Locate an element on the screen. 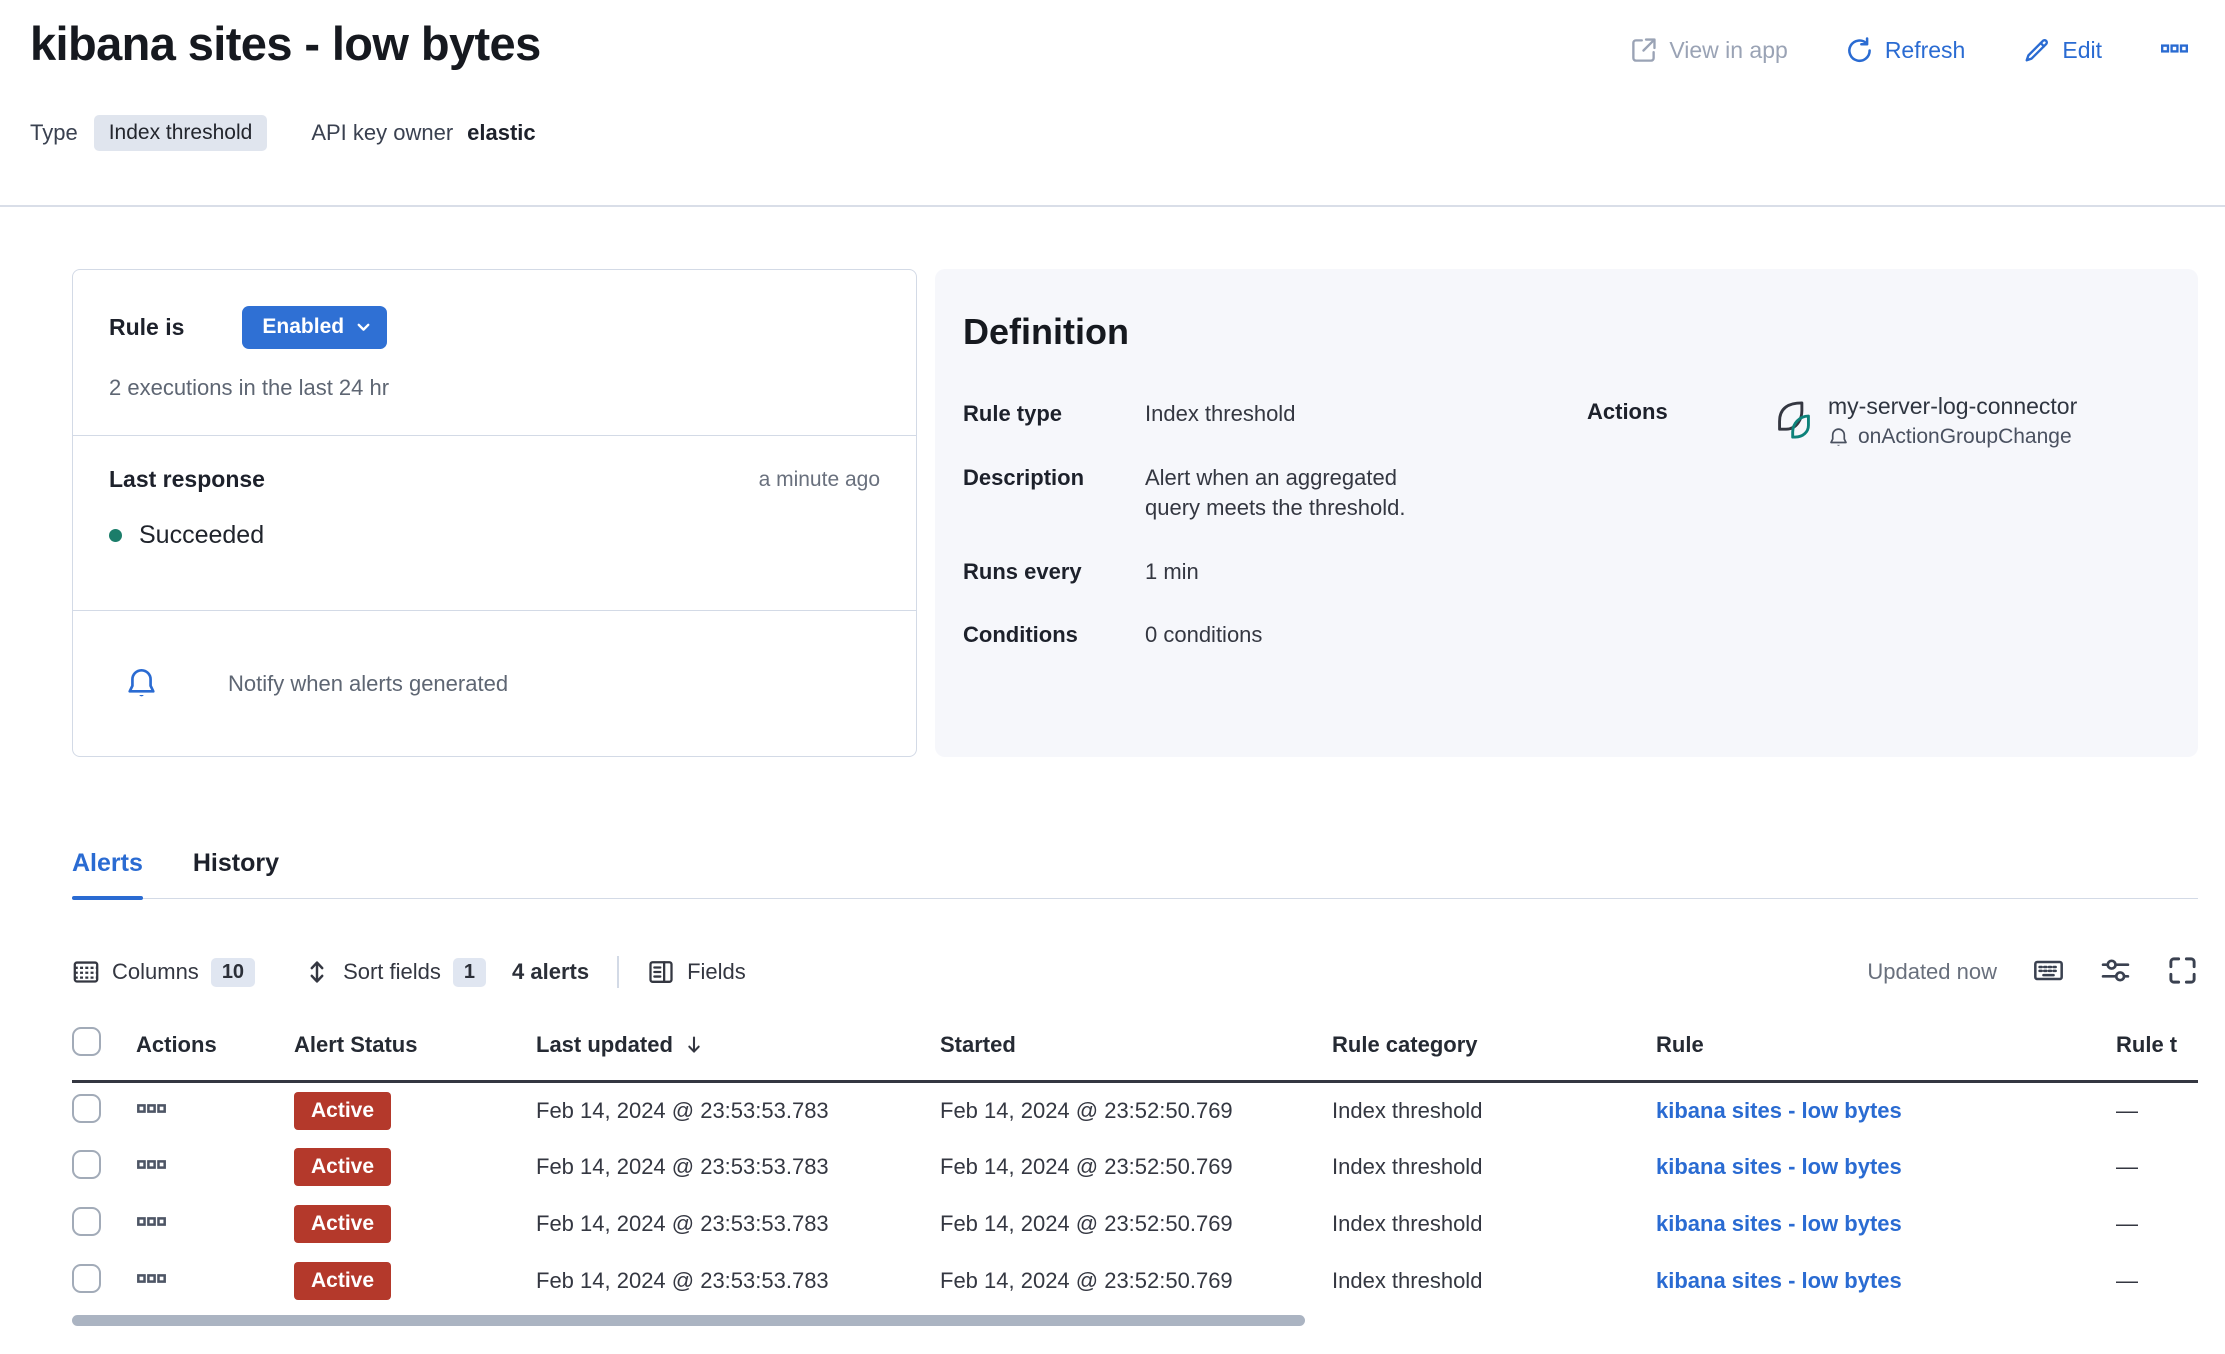 This screenshot has height=1354, width=2225. header-rule-tags-col: Rule t is located at coordinates (2157, 1049).